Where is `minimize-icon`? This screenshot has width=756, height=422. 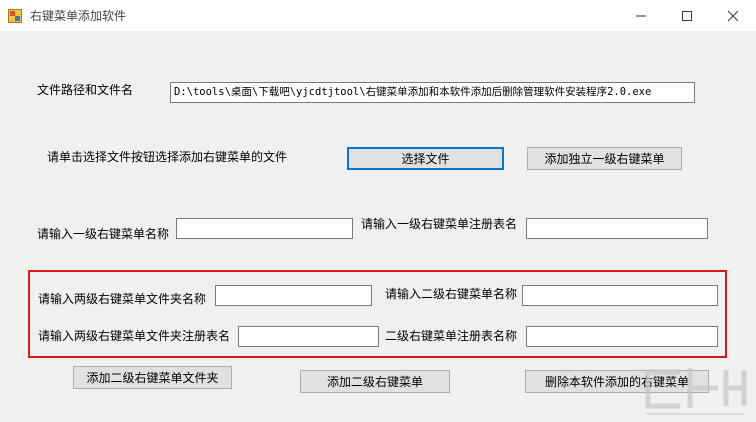
minimize-icon is located at coordinates (641, 16).